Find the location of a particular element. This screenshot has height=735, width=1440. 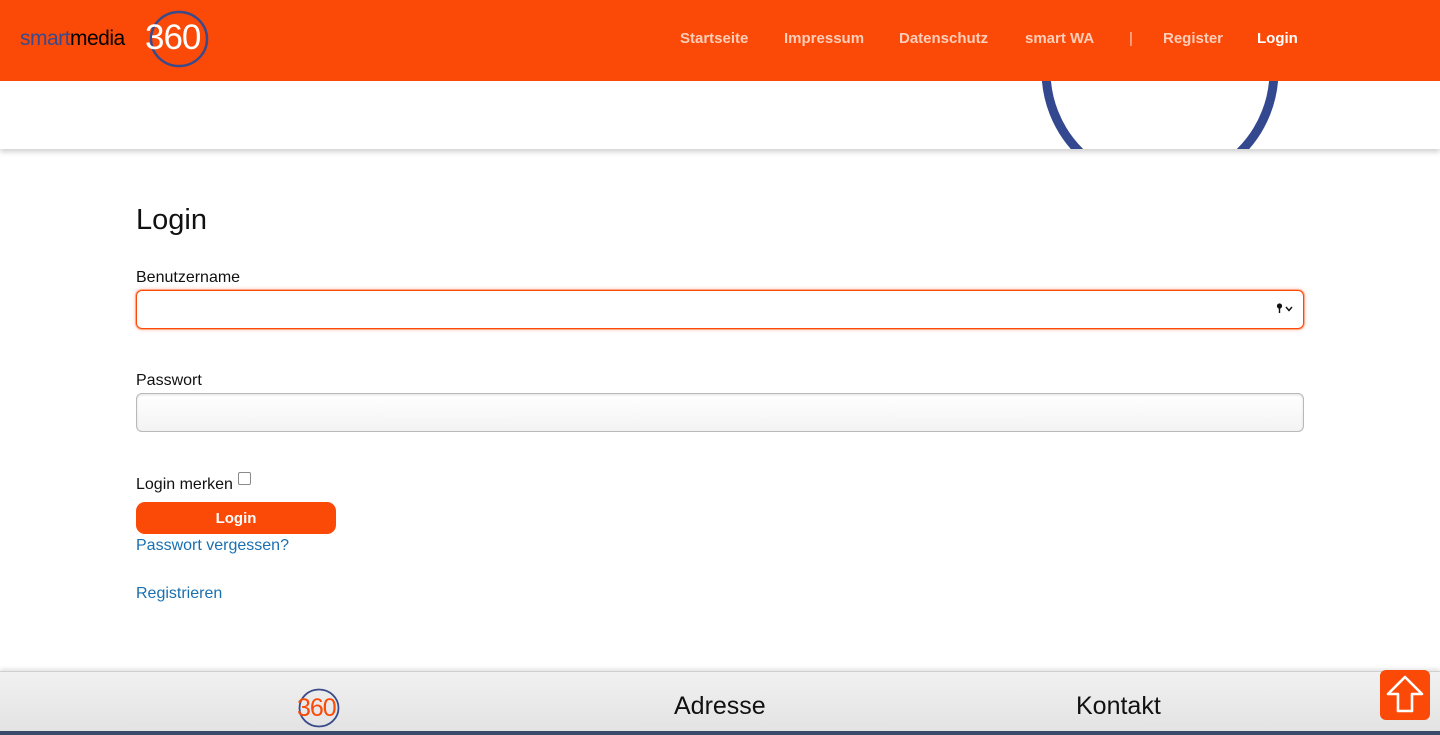

nav-item-startseite: Startseite is located at coordinates (714, 38).